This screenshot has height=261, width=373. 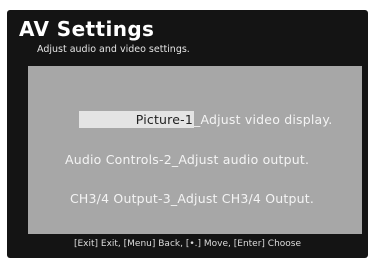 What do you see at coordinates (139, 244) in the screenshot?
I see `menu-key-hint: [Menu]` at bounding box center [139, 244].